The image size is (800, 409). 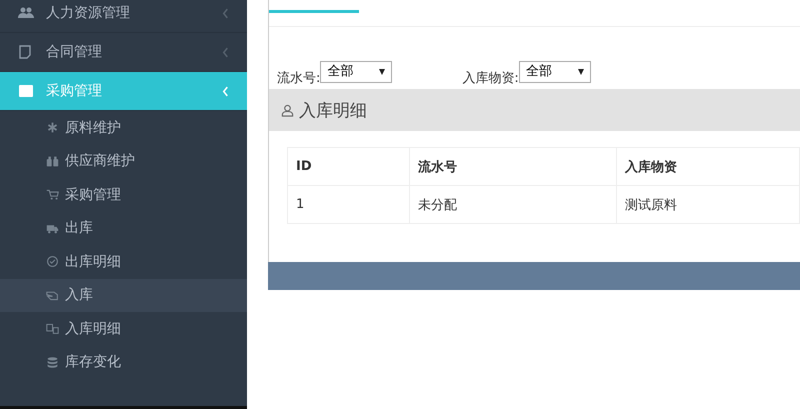 I want to click on submenu-label: 供应商维护, so click(x=100, y=161).